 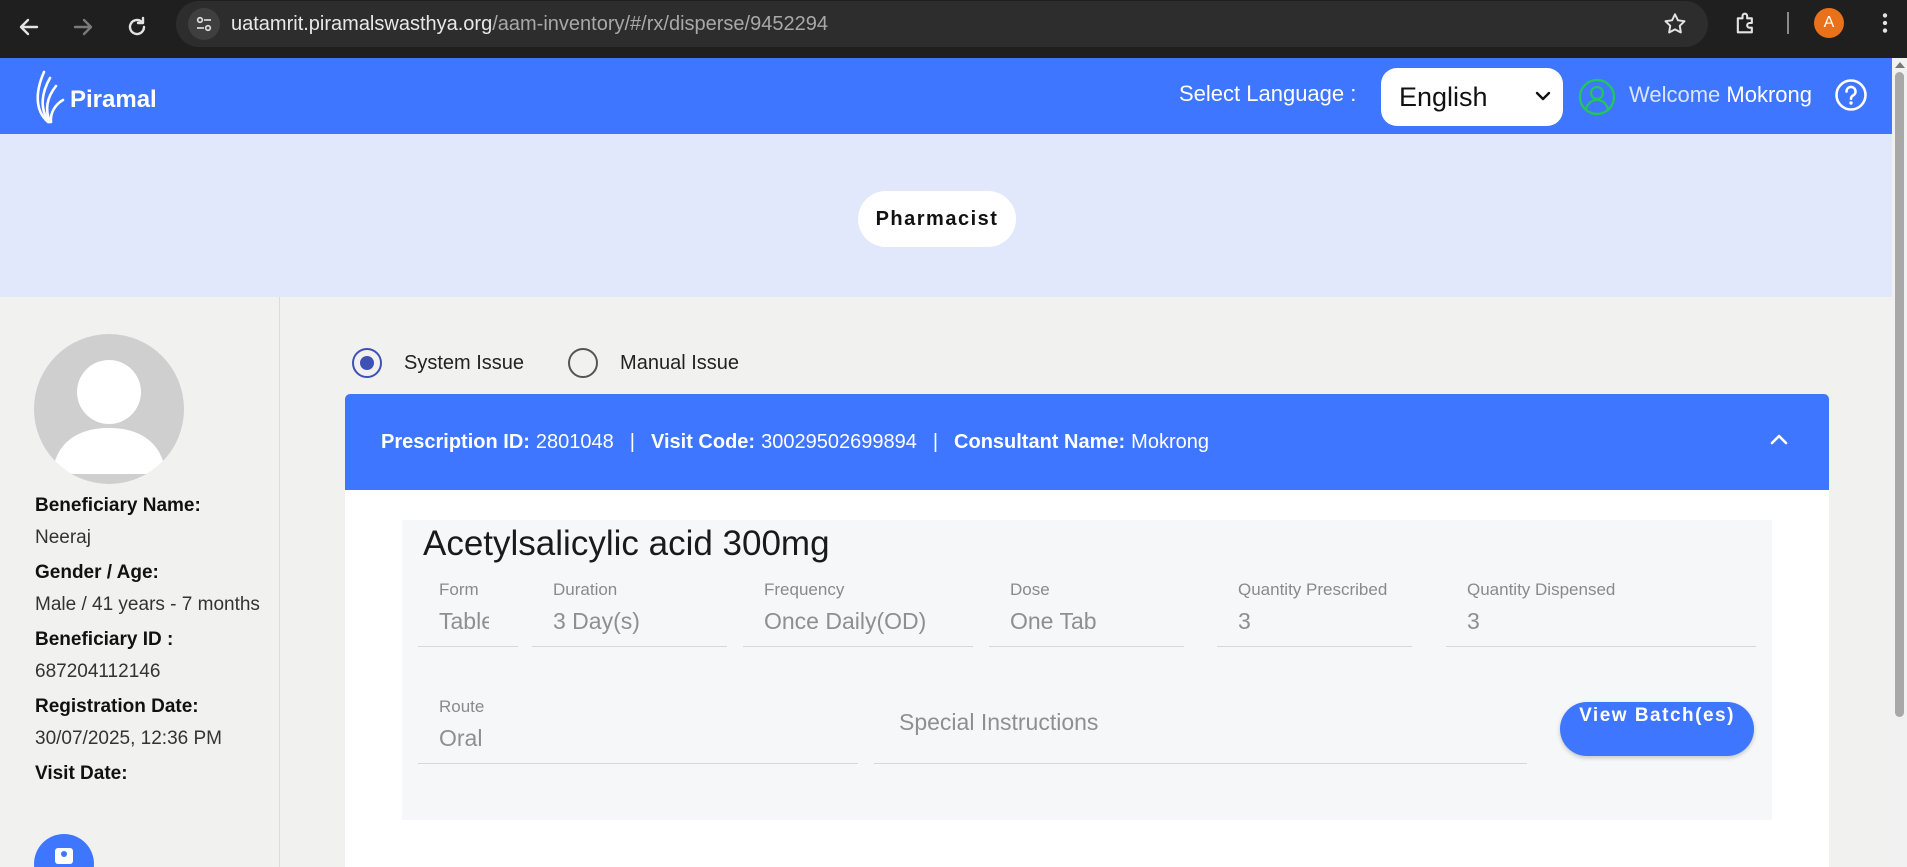 What do you see at coordinates (1543, 96) in the screenshot?
I see `chevron-down-icon` at bounding box center [1543, 96].